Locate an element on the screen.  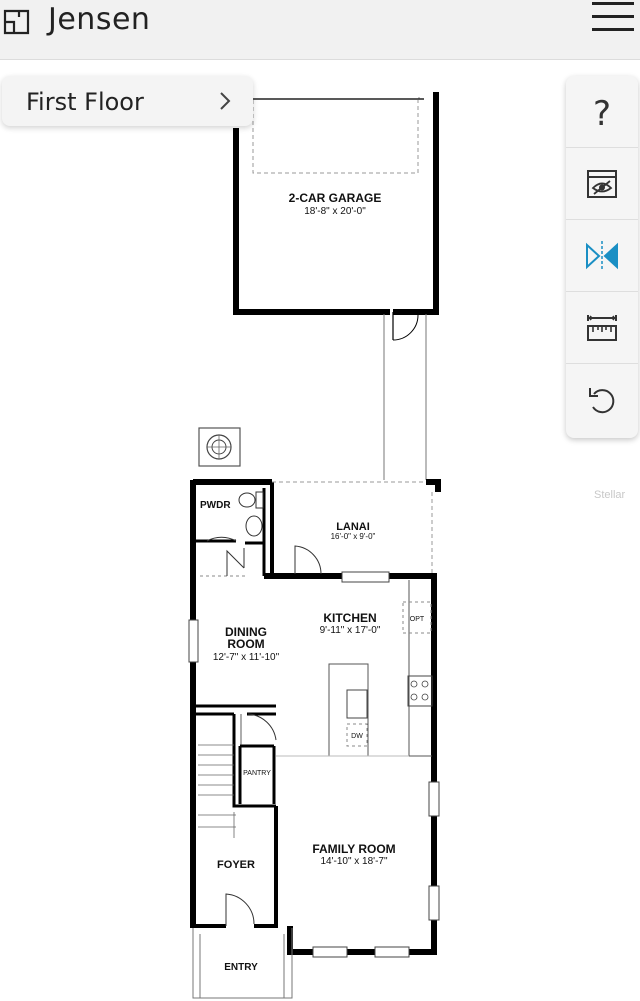
help-icon: ? is located at coordinates (602, 114).